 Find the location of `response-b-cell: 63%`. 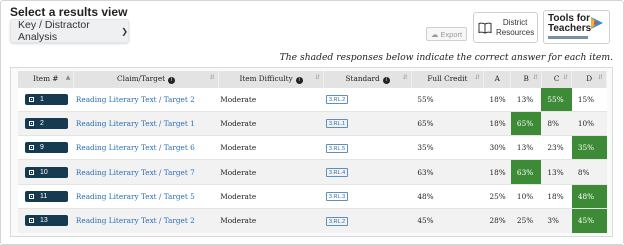

response-b-cell: 63% is located at coordinates (526, 172).